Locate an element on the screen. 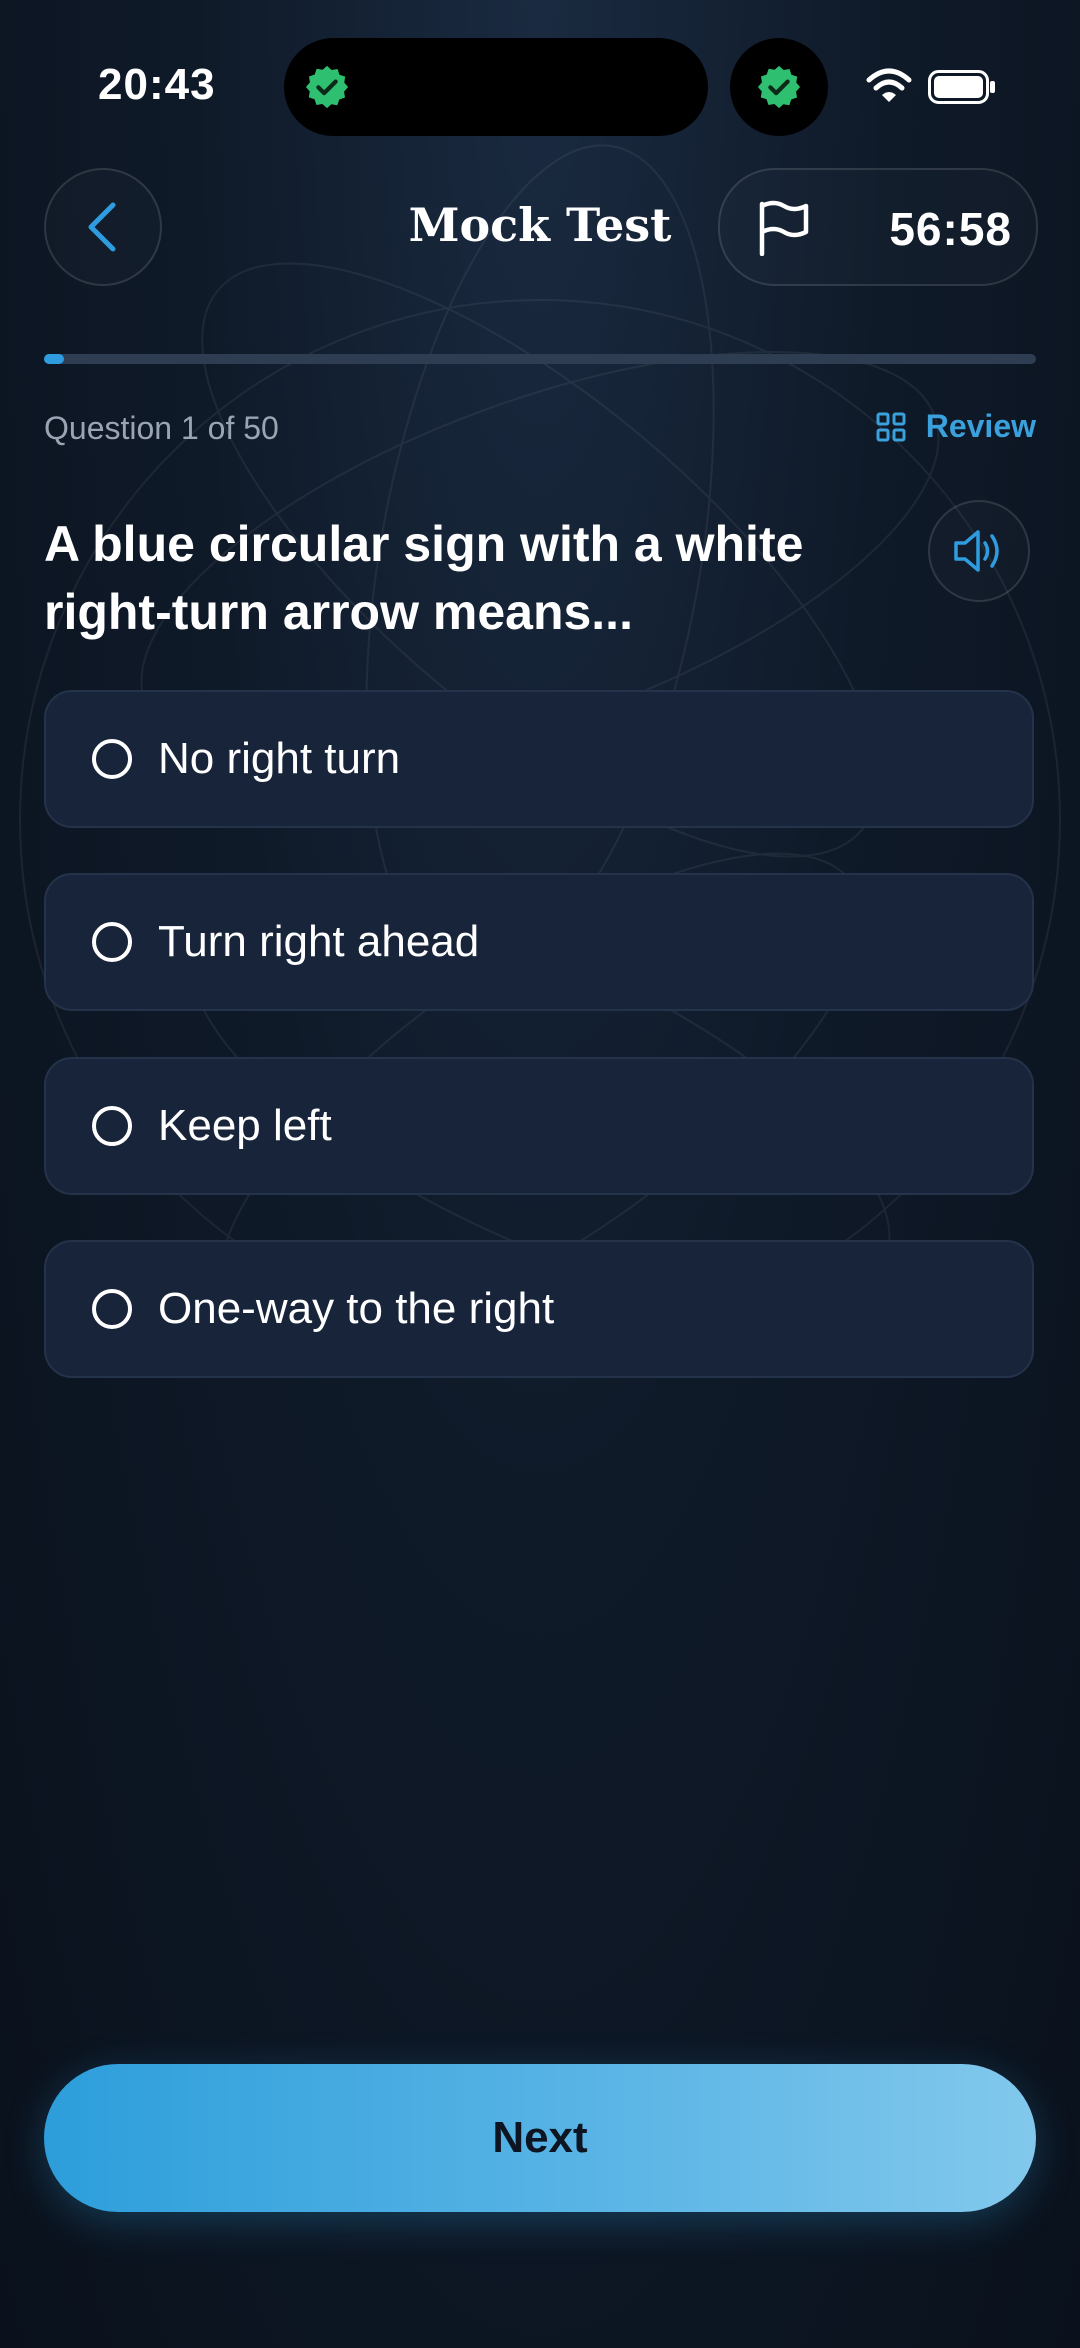 This screenshot has height=2348, width=1080. back-button is located at coordinates (103, 227).